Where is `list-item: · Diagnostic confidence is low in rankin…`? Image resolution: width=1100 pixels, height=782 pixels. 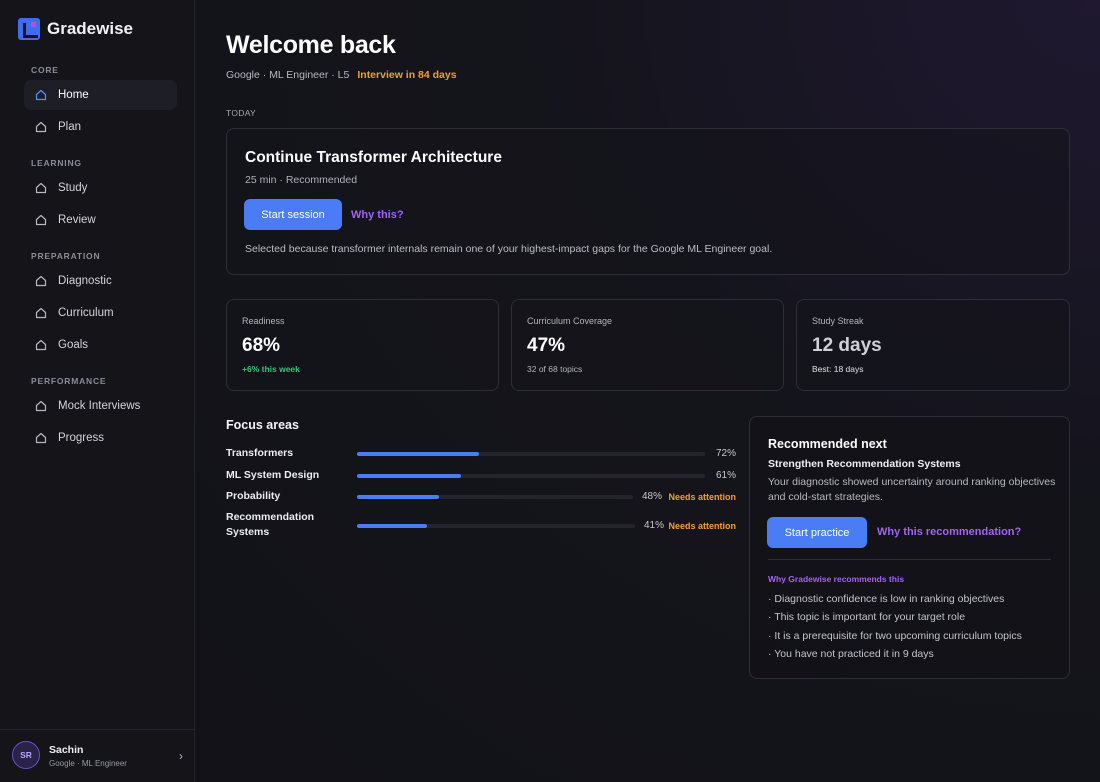
list-item: · Diagnostic confidence is low in rankin… is located at coordinates (886, 599).